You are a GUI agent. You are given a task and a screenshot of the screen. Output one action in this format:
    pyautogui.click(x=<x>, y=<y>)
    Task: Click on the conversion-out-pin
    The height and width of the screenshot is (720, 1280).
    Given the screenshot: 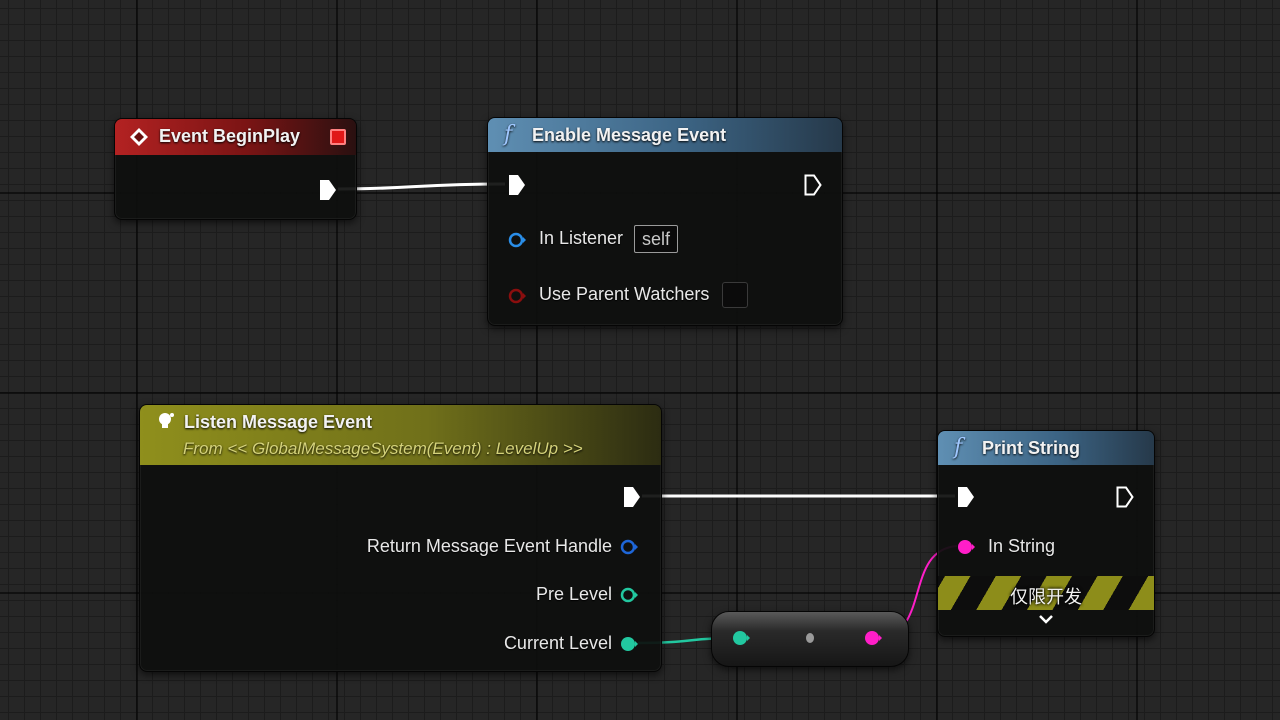 What is the action you would take?
    pyautogui.click(x=873, y=638)
    